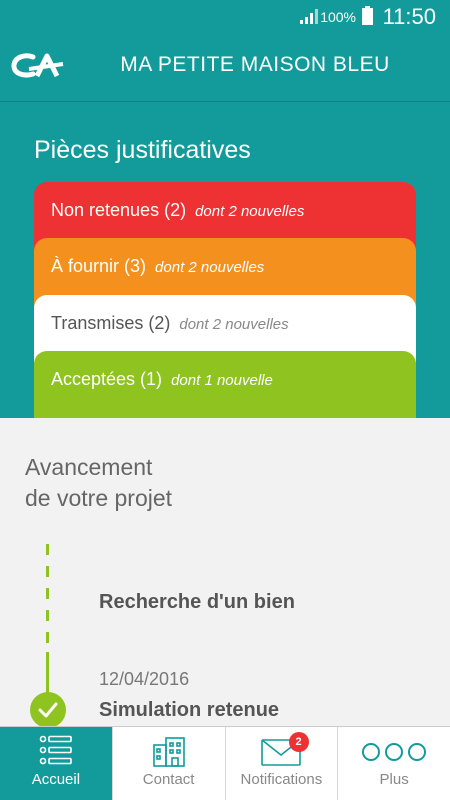 Image resolution: width=450 pixels, height=800 pixels. What do you see at coordinates (281, 779) in the screenshot?
I see `nav-label: Notifications` at bounding box center [281, 779].